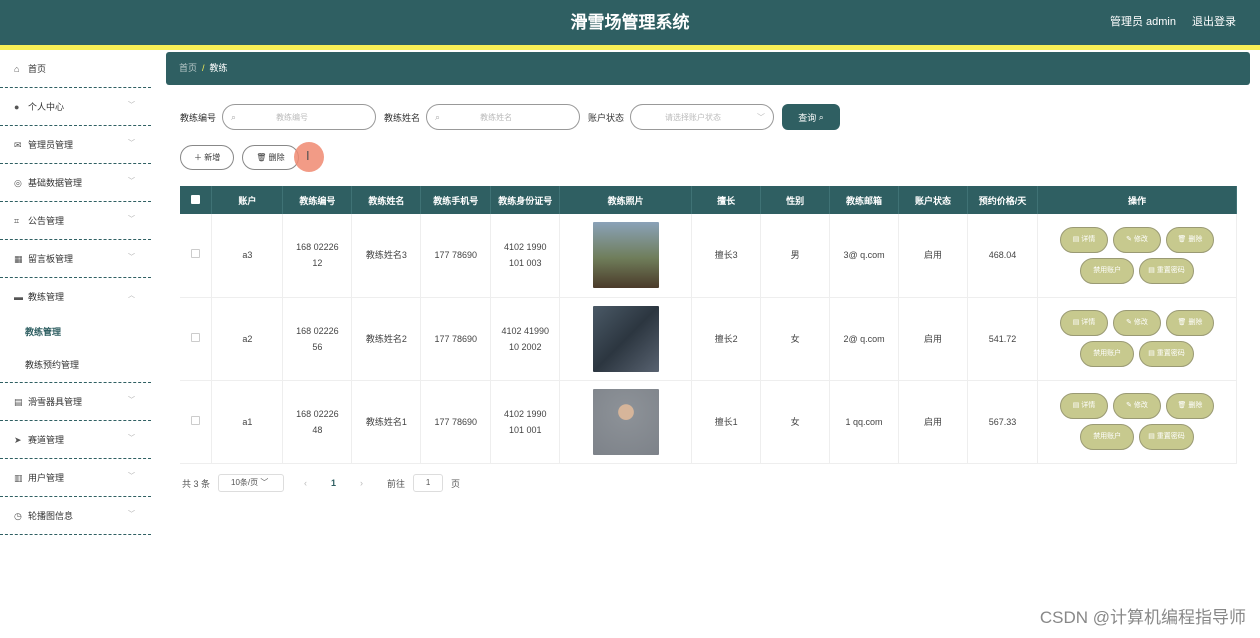 Image resolution: width=1260 pixels, height=638 pixels. Describe the element at coordinates (247, 256) in the screenshot. I see `cell-account: a3` at that location.